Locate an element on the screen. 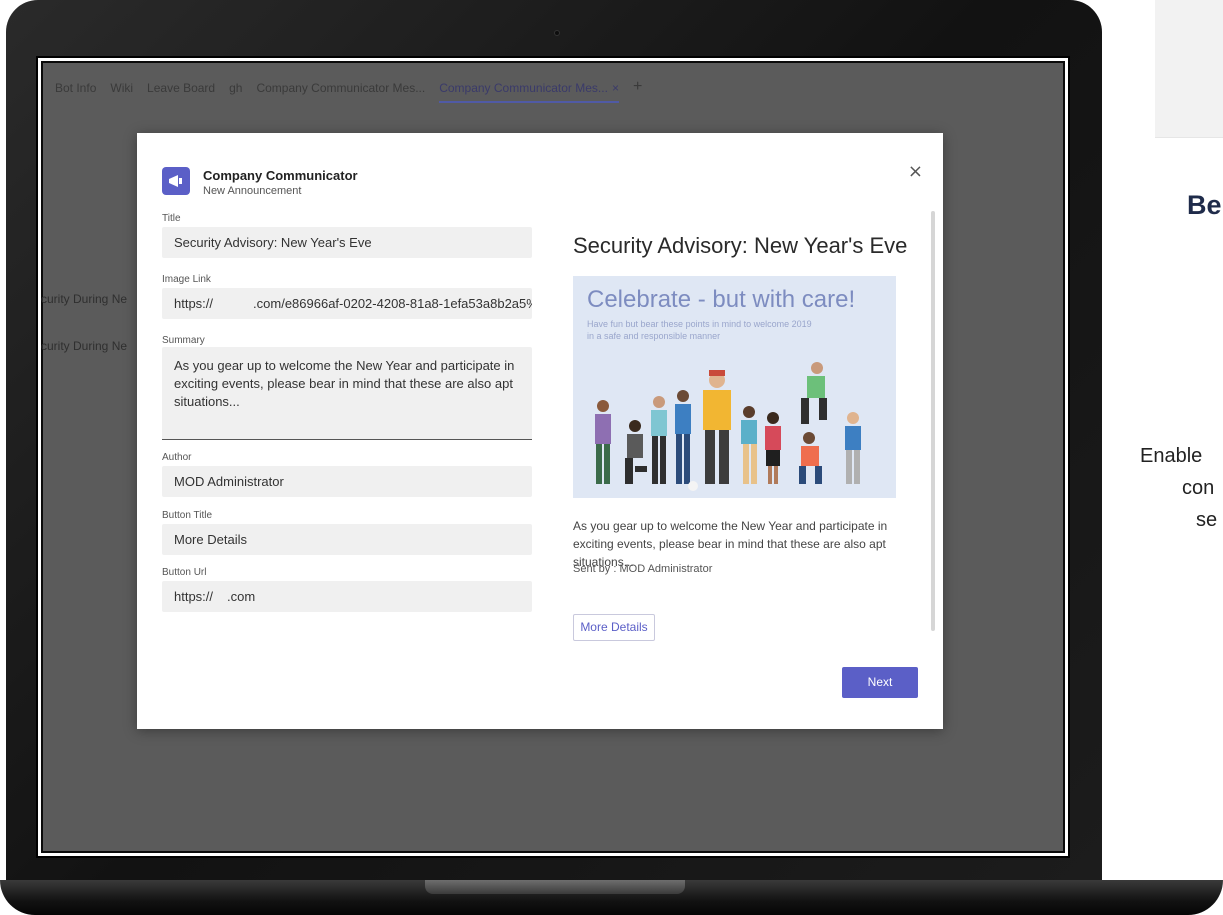 The height and width of the screenshot is (915, 1223). chevron-down-icon: × is located at coordinates (615, 88).